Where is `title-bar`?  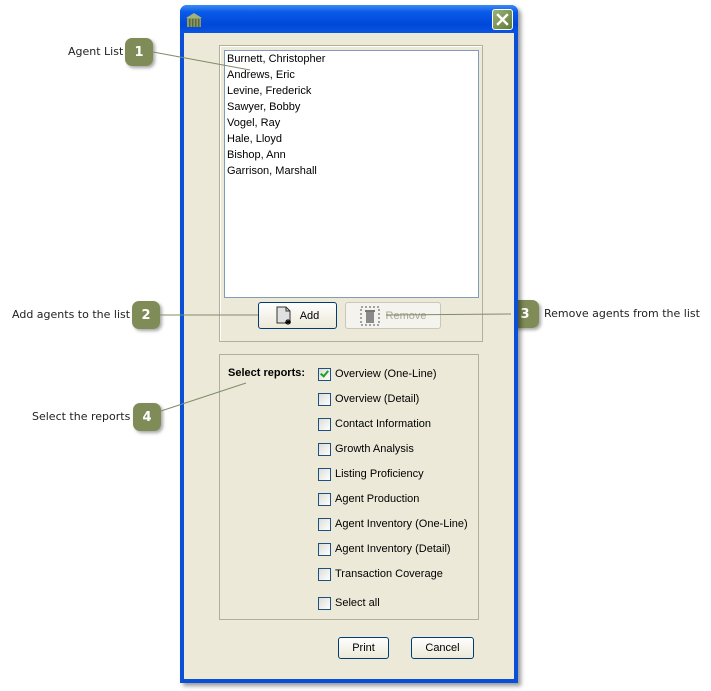
title-bar is located at coordinates (349, 19).